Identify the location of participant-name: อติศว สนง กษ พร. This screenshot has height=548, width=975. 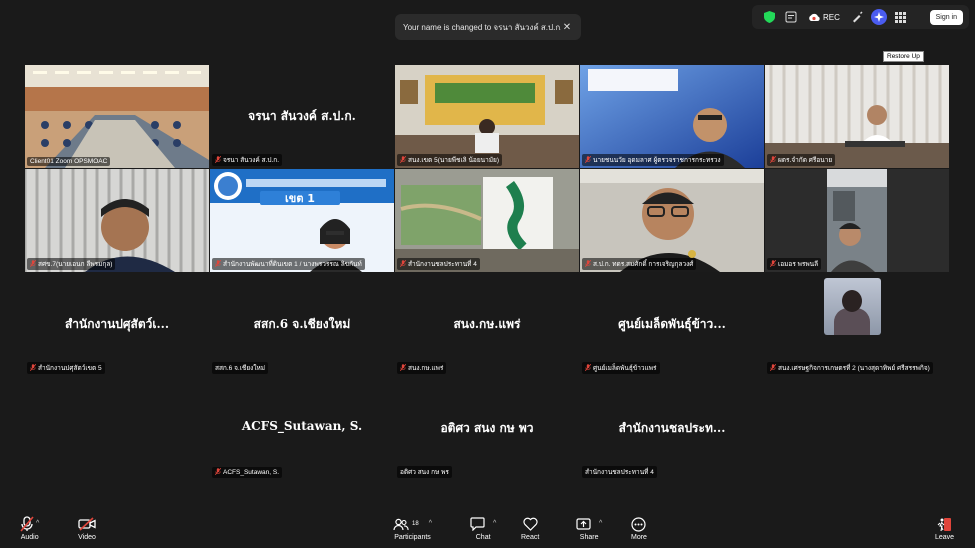
(424, 472).